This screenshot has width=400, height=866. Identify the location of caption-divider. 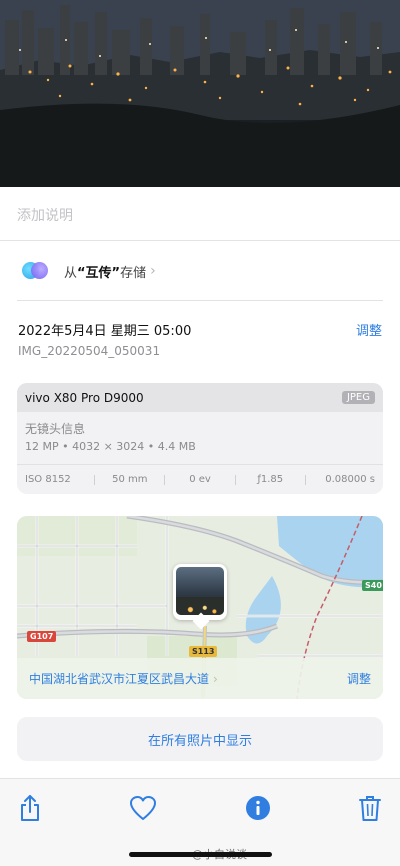
(200, 240).